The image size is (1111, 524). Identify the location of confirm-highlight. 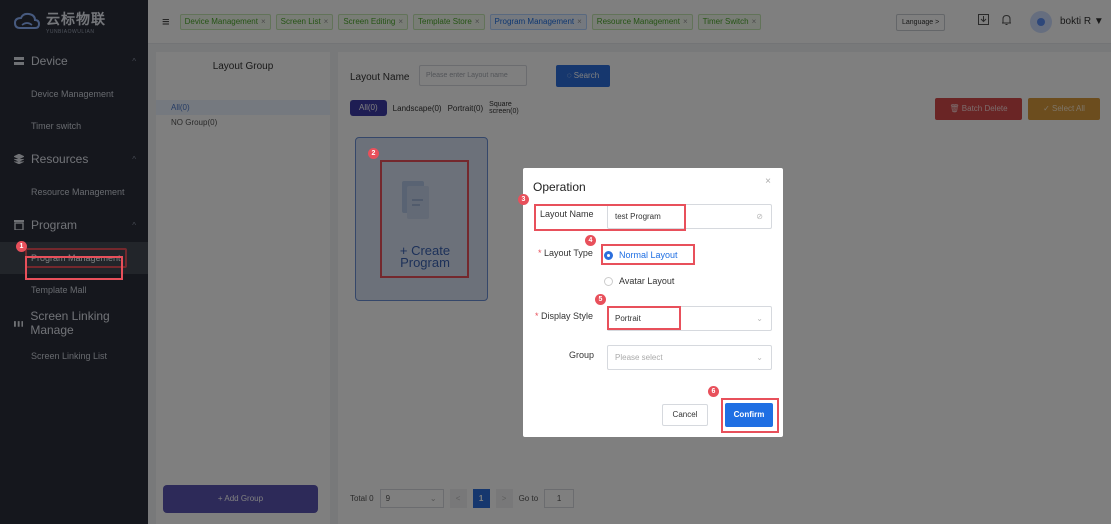
(750, 415).